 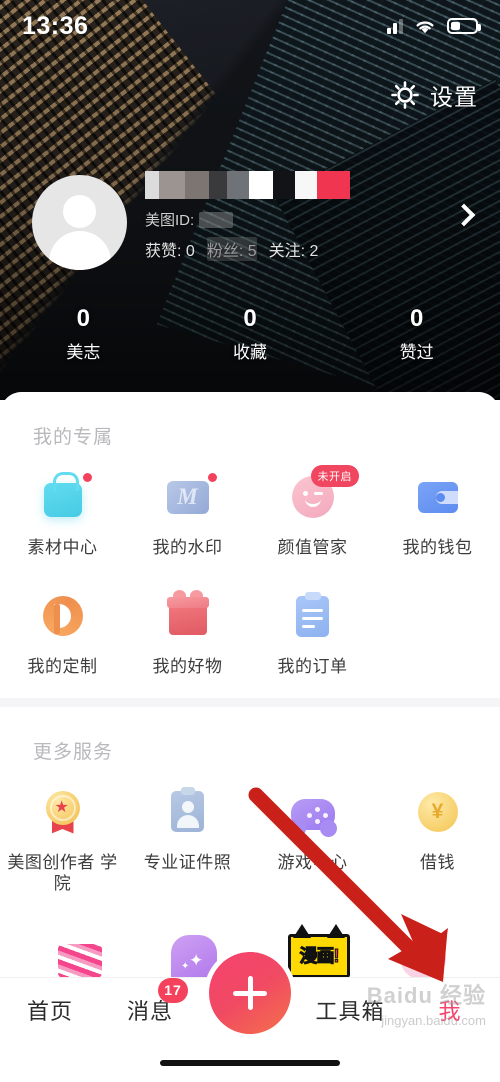 I want to click on section-title: 更多服务, so click(x=73, y=752).